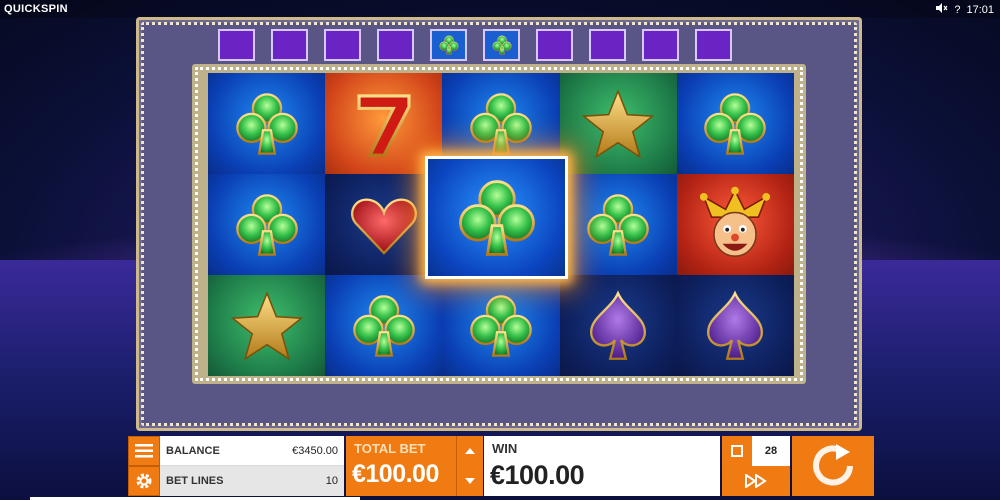 The image size is (1000, 500). Describe the element at coordinates (390, 448) in the screenshot. I see `total-bet-label: TOTAL BET` at that location.